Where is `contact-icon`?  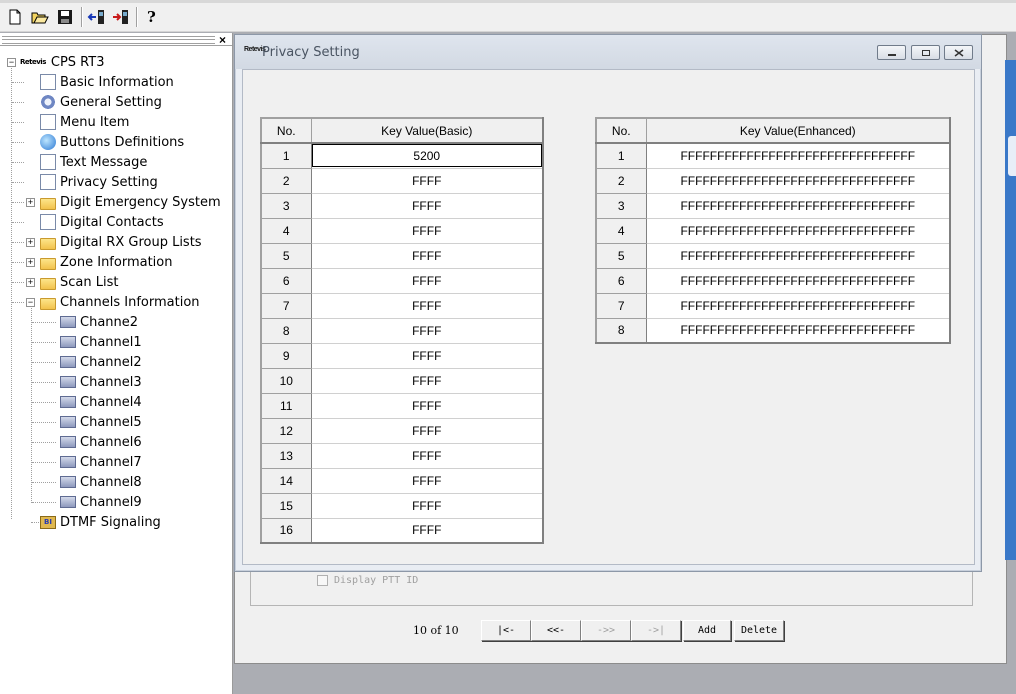
contact-icon is located at coordinates (48, 222).